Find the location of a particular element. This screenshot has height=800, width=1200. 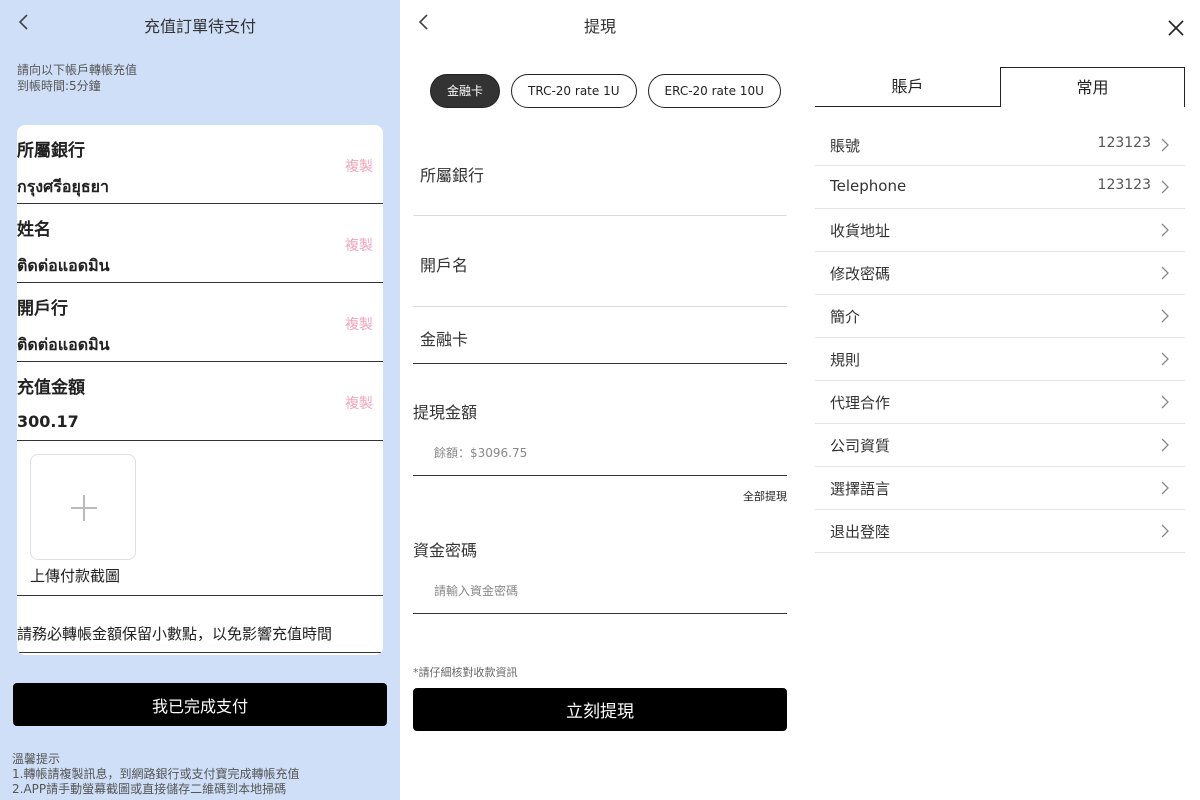

plus-icon is located at coordinates (84, 508).